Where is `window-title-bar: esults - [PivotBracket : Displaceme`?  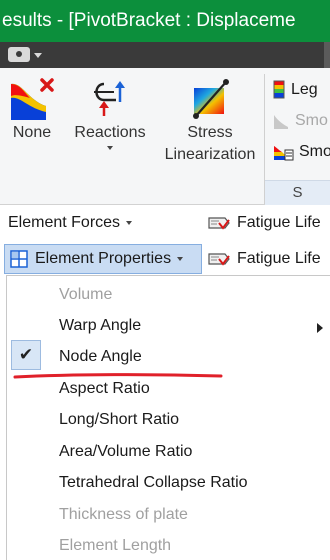 window-title-bar: esults - [PivotBracket : Displaceme is located at coordinates (165, 21).